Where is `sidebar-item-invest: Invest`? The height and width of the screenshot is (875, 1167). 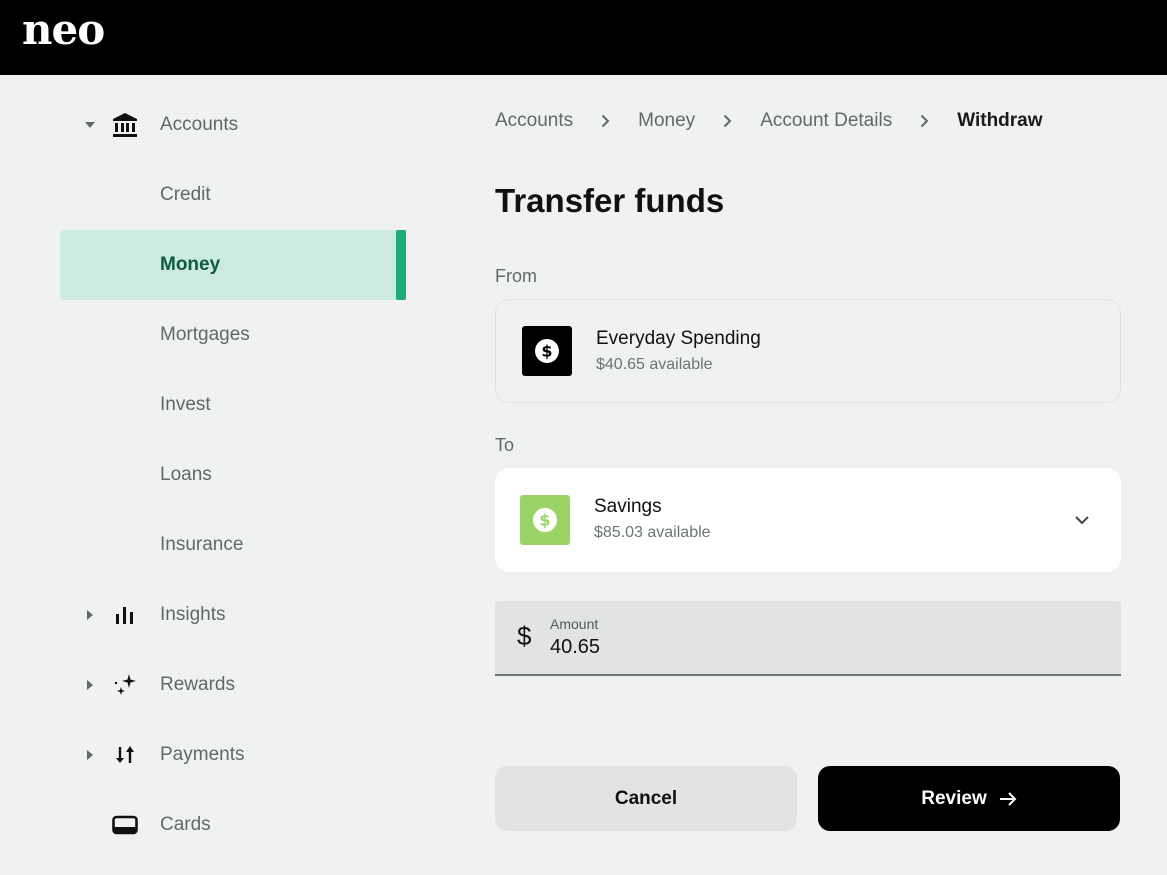 sidebar-item-invest: Invest is located at coordinates (233, 405).